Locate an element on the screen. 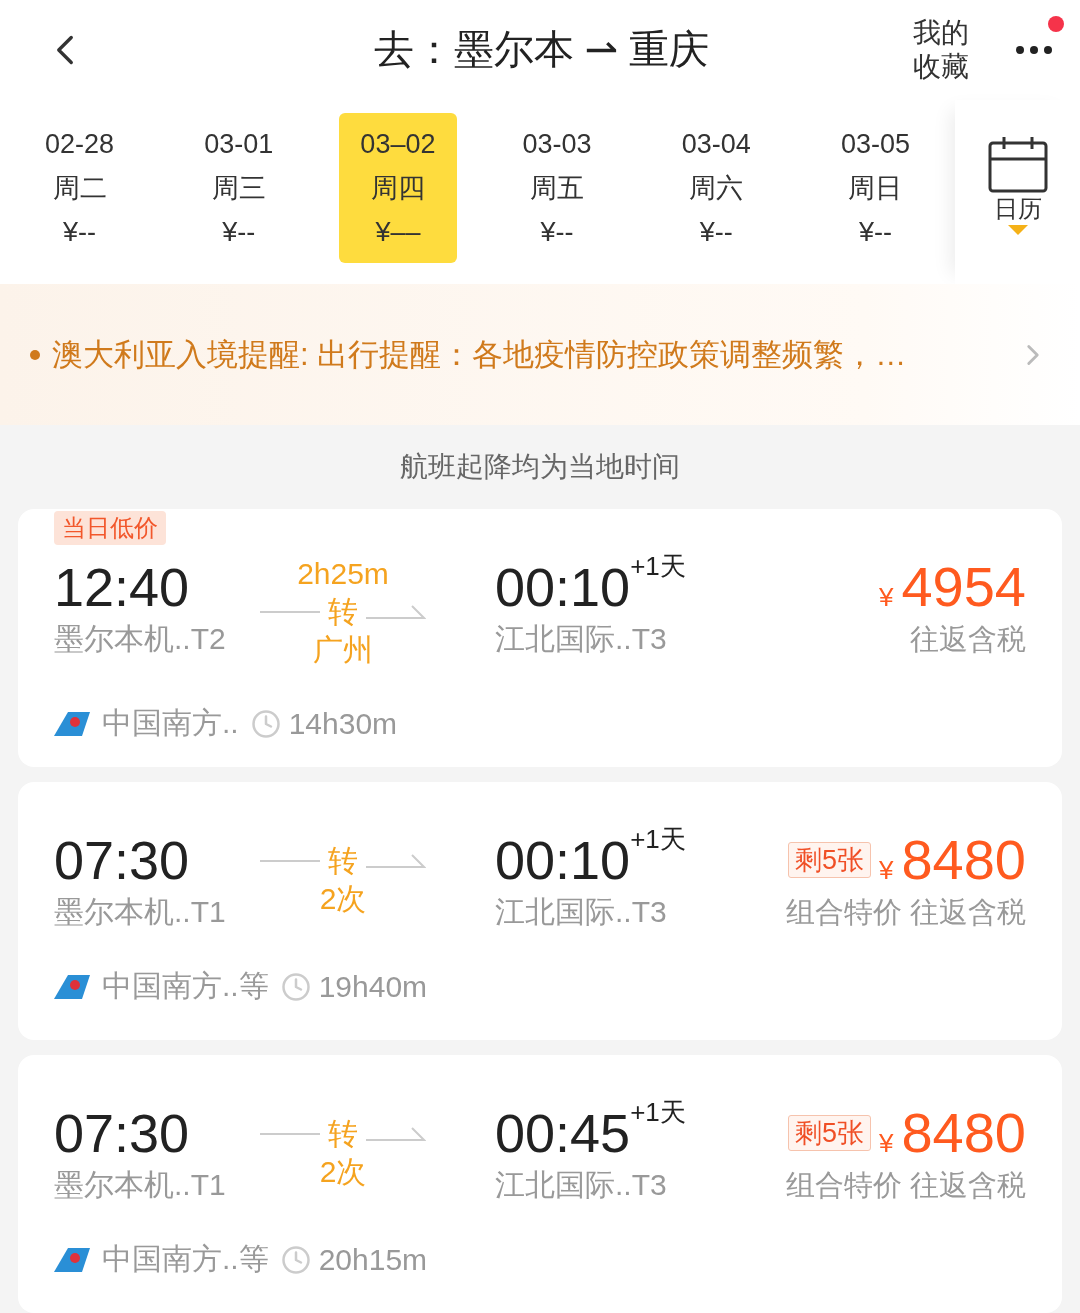 This screenshot has width=1080, height=1313. low-price-tag: 当日低价 is located at coordinates (110, 528).